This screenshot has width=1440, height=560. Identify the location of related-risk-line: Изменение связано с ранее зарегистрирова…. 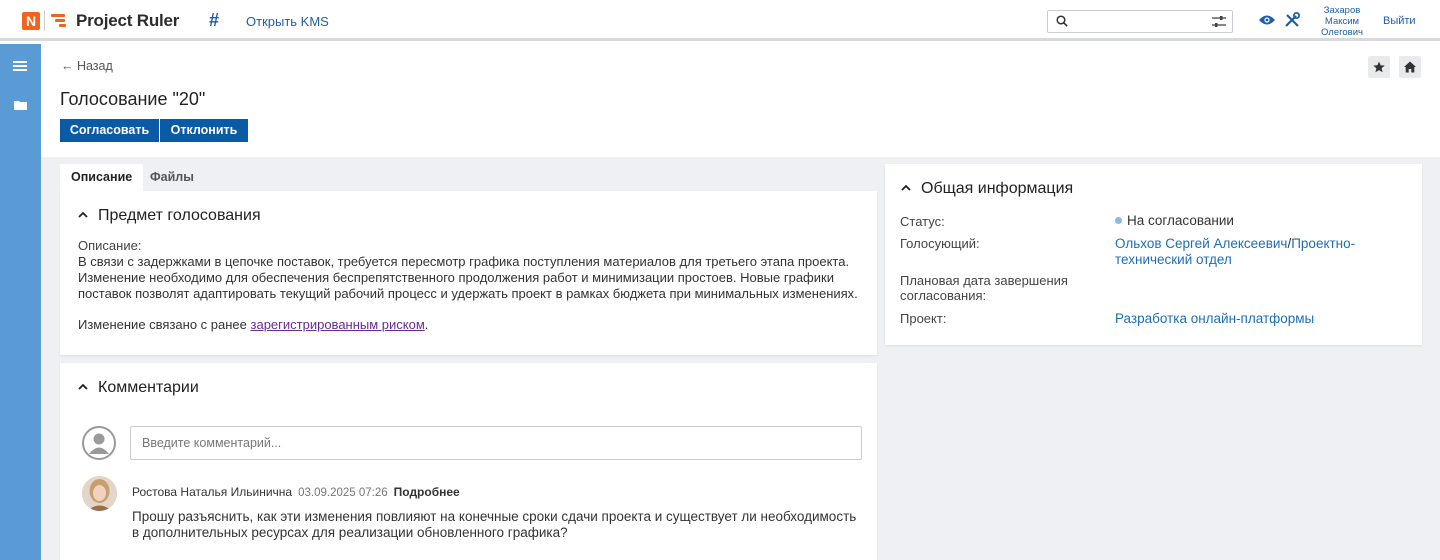
(253, 324).